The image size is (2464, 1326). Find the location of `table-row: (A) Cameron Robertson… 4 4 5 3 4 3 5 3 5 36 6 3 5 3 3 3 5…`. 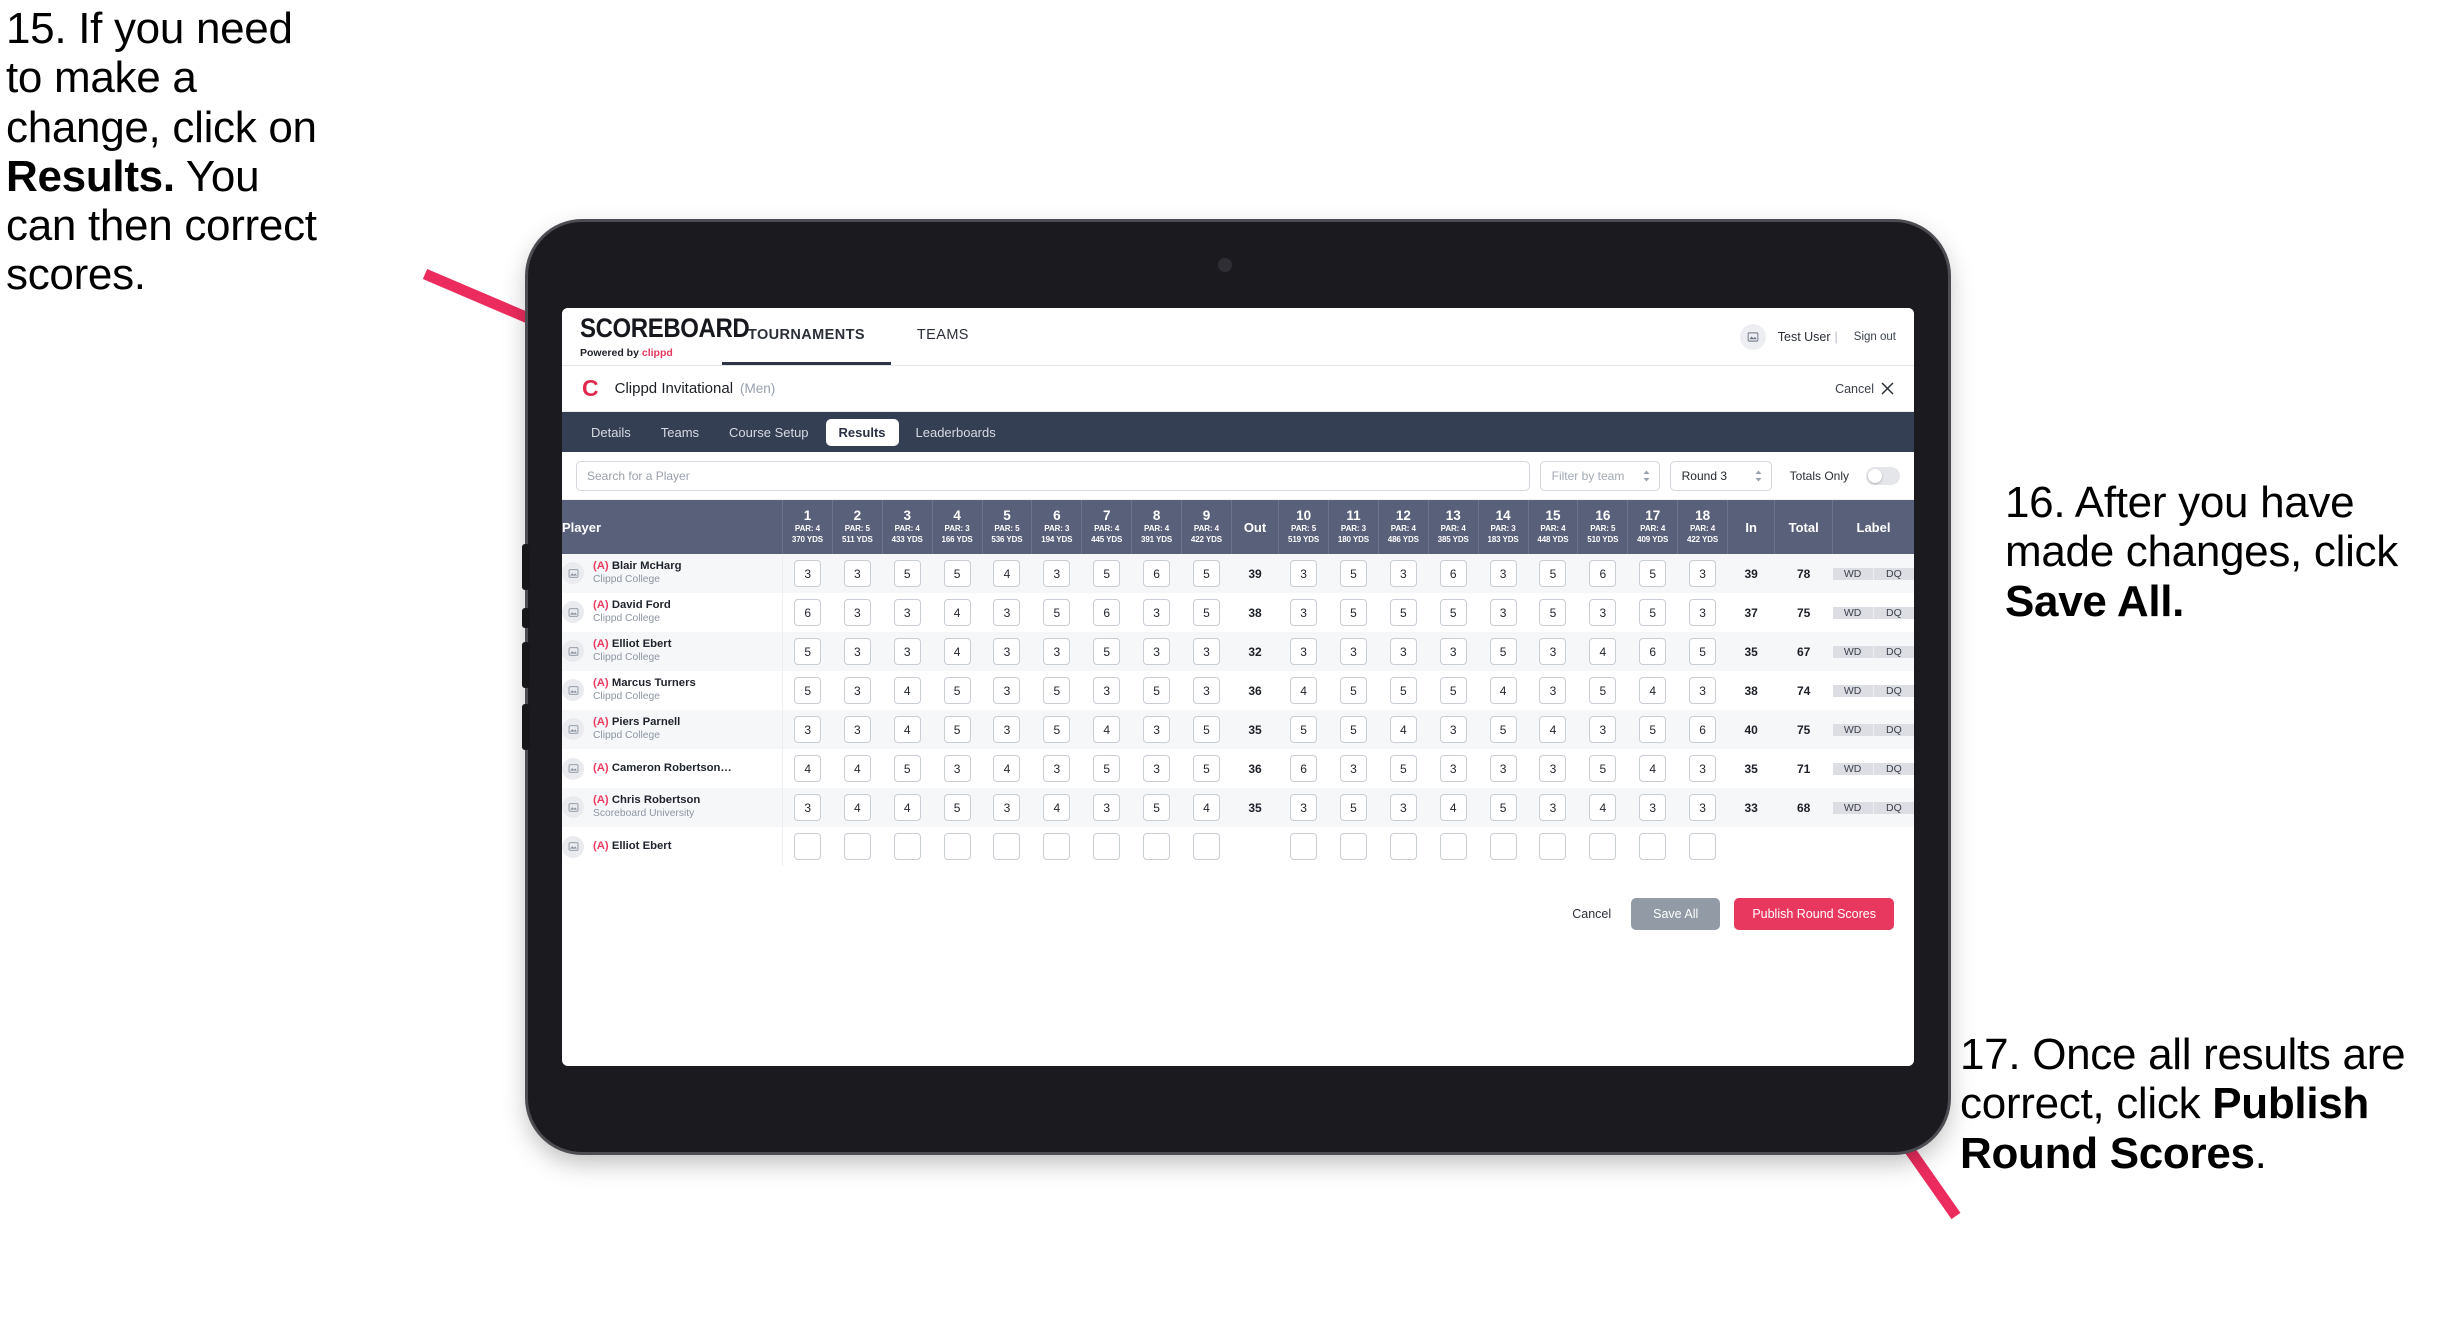

table-row: (A) Cameron Robertson… 4 4 5 3 4 3 5 3 5 36 6 3 5 3 3 3 5… is located at coordinates (1238, 768).